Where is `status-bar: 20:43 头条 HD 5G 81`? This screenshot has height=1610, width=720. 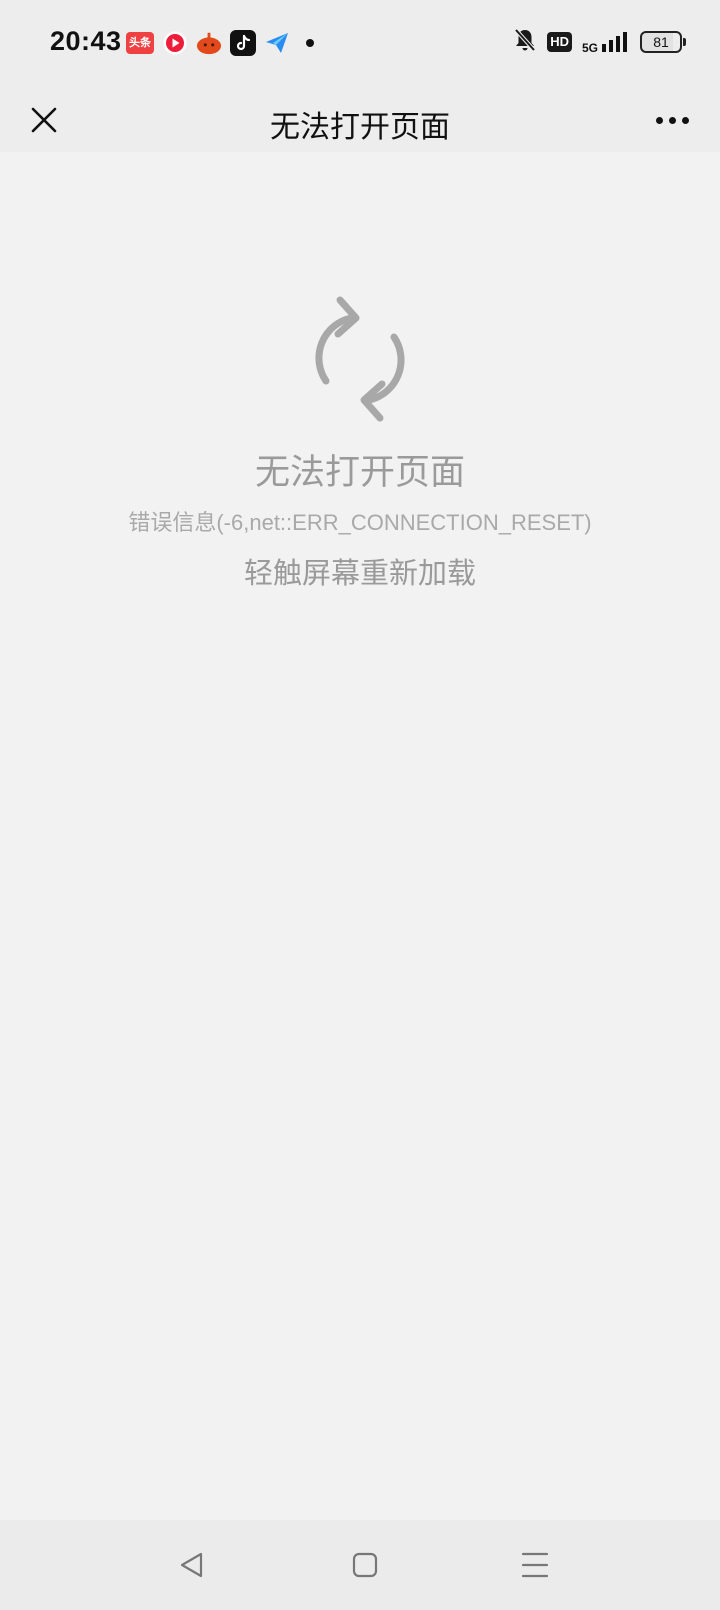
status-bar: 20:43 头条 HD 5G 81 is located at coordinates (360, 44).